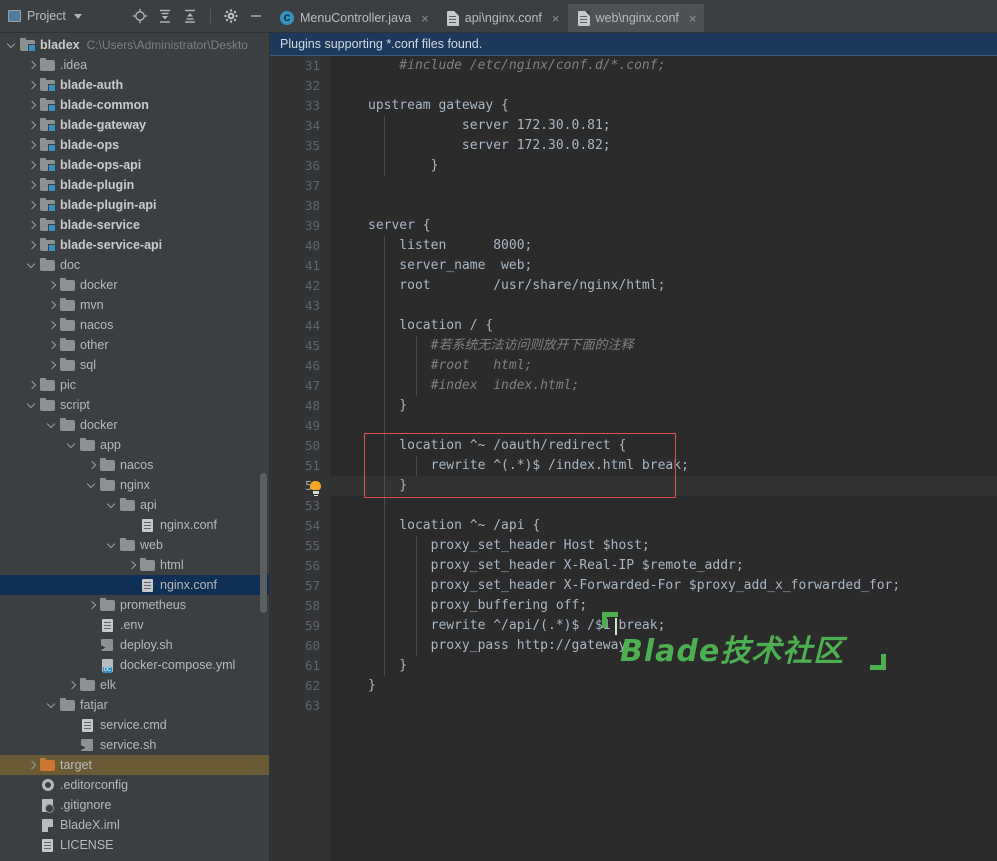 The height and width of the screenshot is (861, 997). Describe the element at coordinates (135, 85) in the screenshot. I see `tree-node-blade-auth: blade-auth` at that location.